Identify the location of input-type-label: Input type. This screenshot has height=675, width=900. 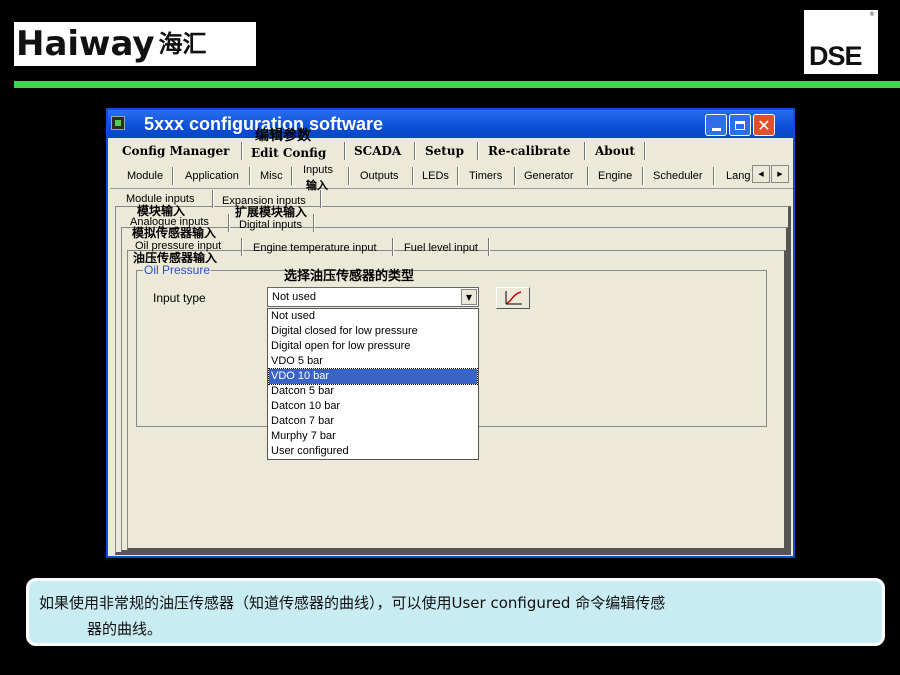
(179, 298).